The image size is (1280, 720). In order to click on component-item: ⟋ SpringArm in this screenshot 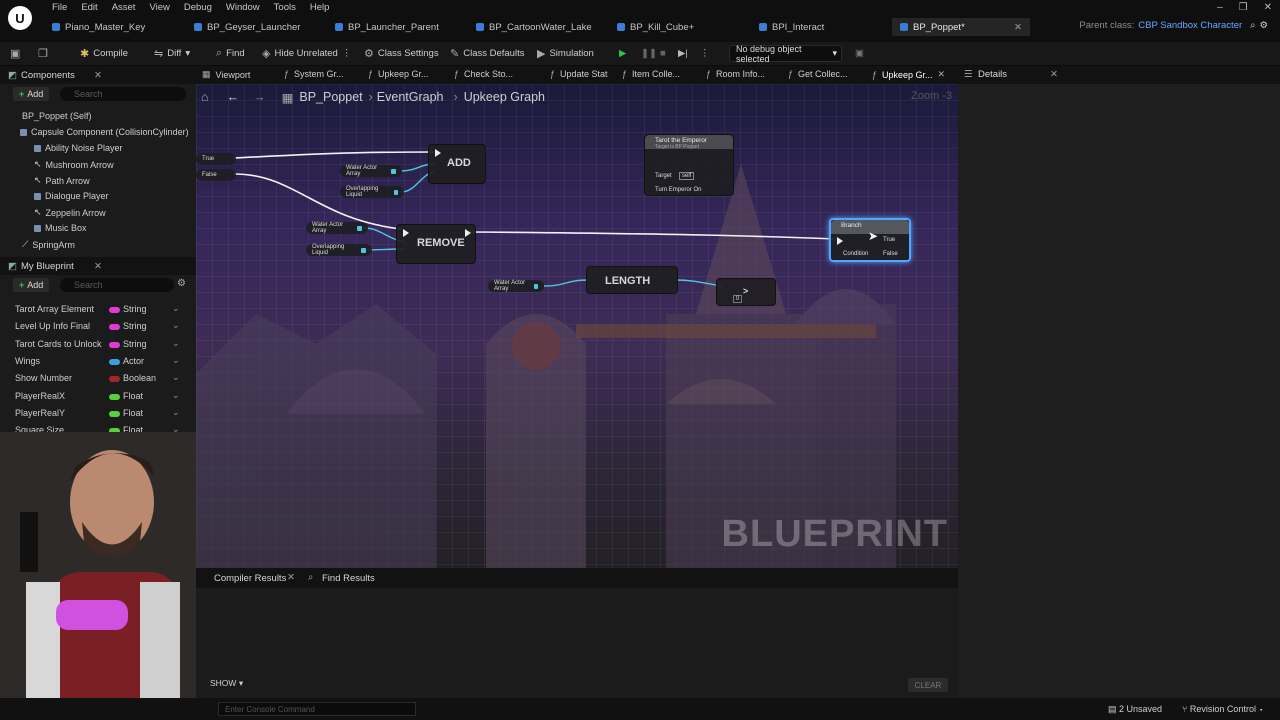, I will do `click(48, 244)`.